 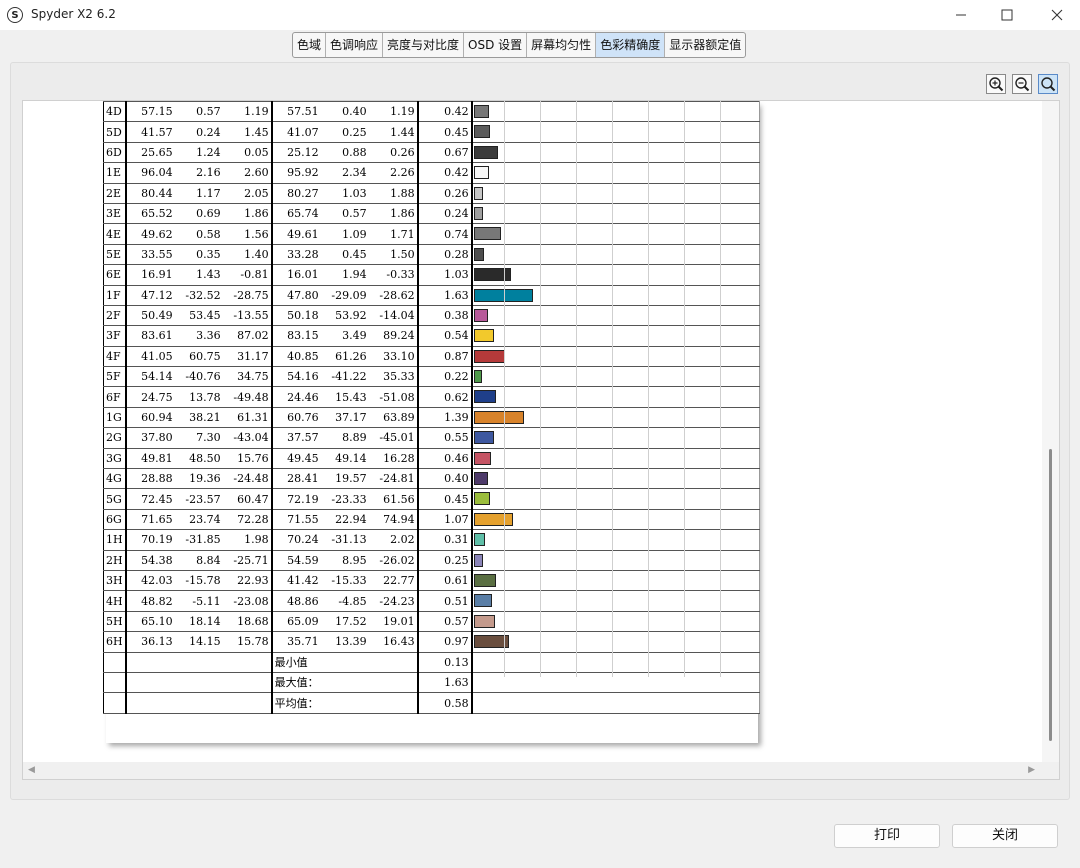 What do you see at coordinates (393, 479) in the screenshot?
I see `reference-b: -24.81` at bounding box center [393, 479].